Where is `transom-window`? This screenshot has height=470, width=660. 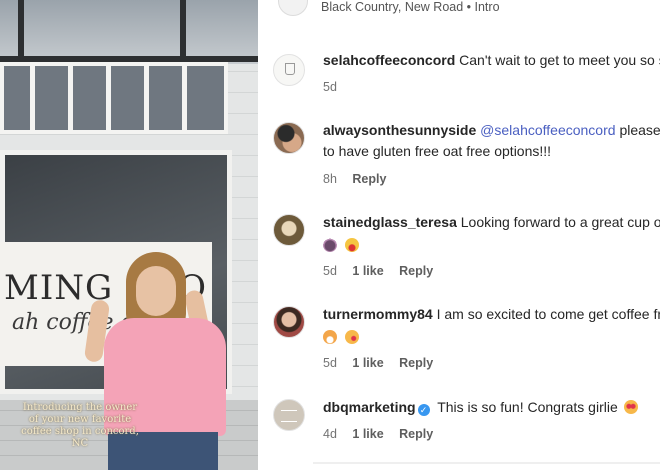 transom-window is located at coordinates (114, 98).